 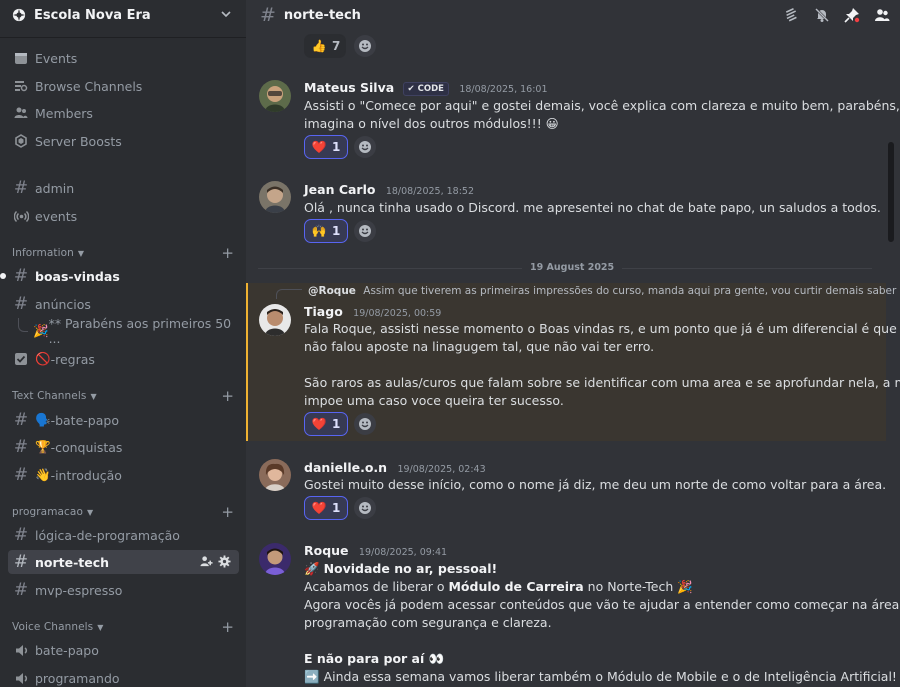 I want to click on nav-label: Events, so click(x=56, y=58).